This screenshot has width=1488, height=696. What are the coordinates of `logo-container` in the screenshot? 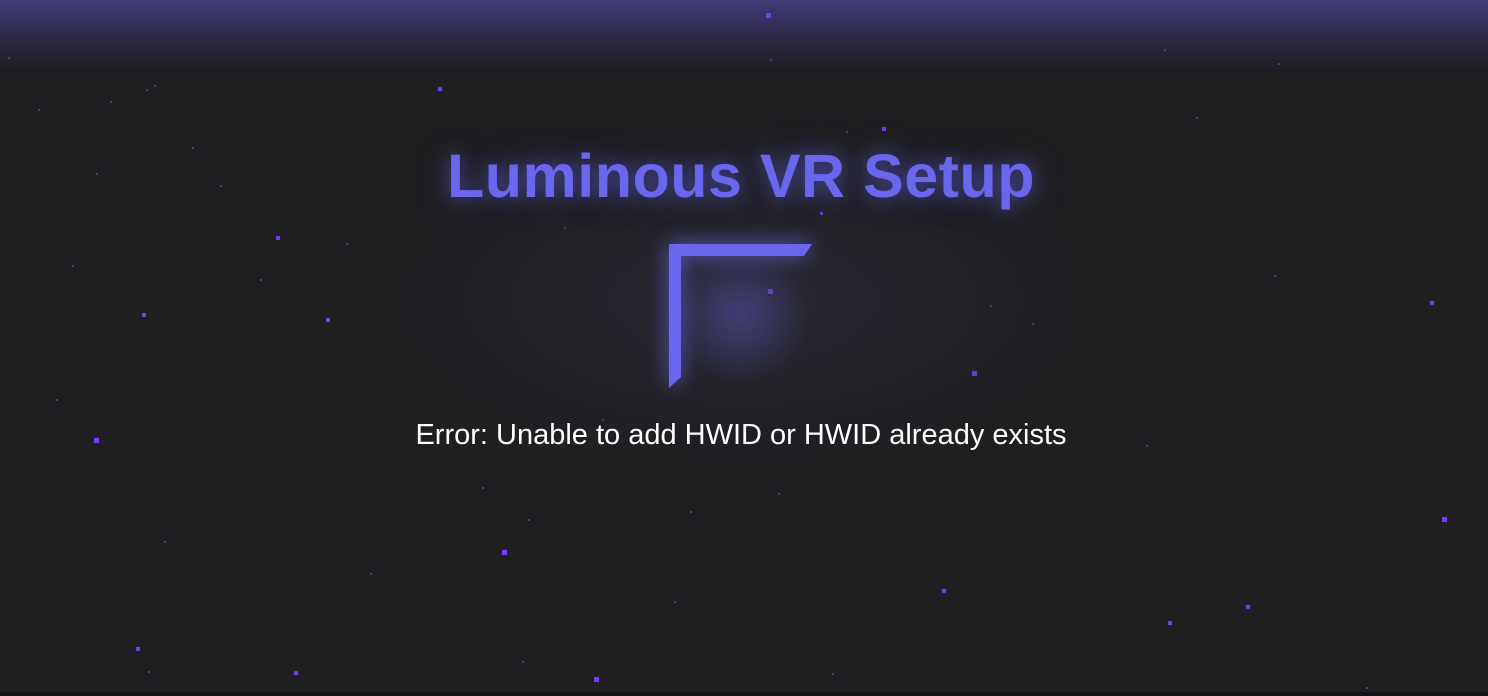 It's located at (740, 316).